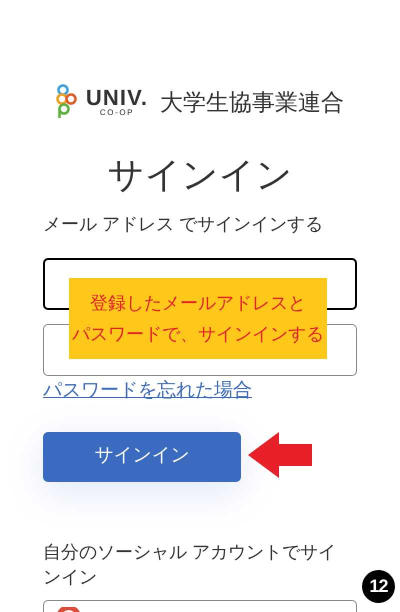  Describe the element at coordinates (183, 224) in the screenshot. I see `section-label: メール アドレス でサインインする` at that location.